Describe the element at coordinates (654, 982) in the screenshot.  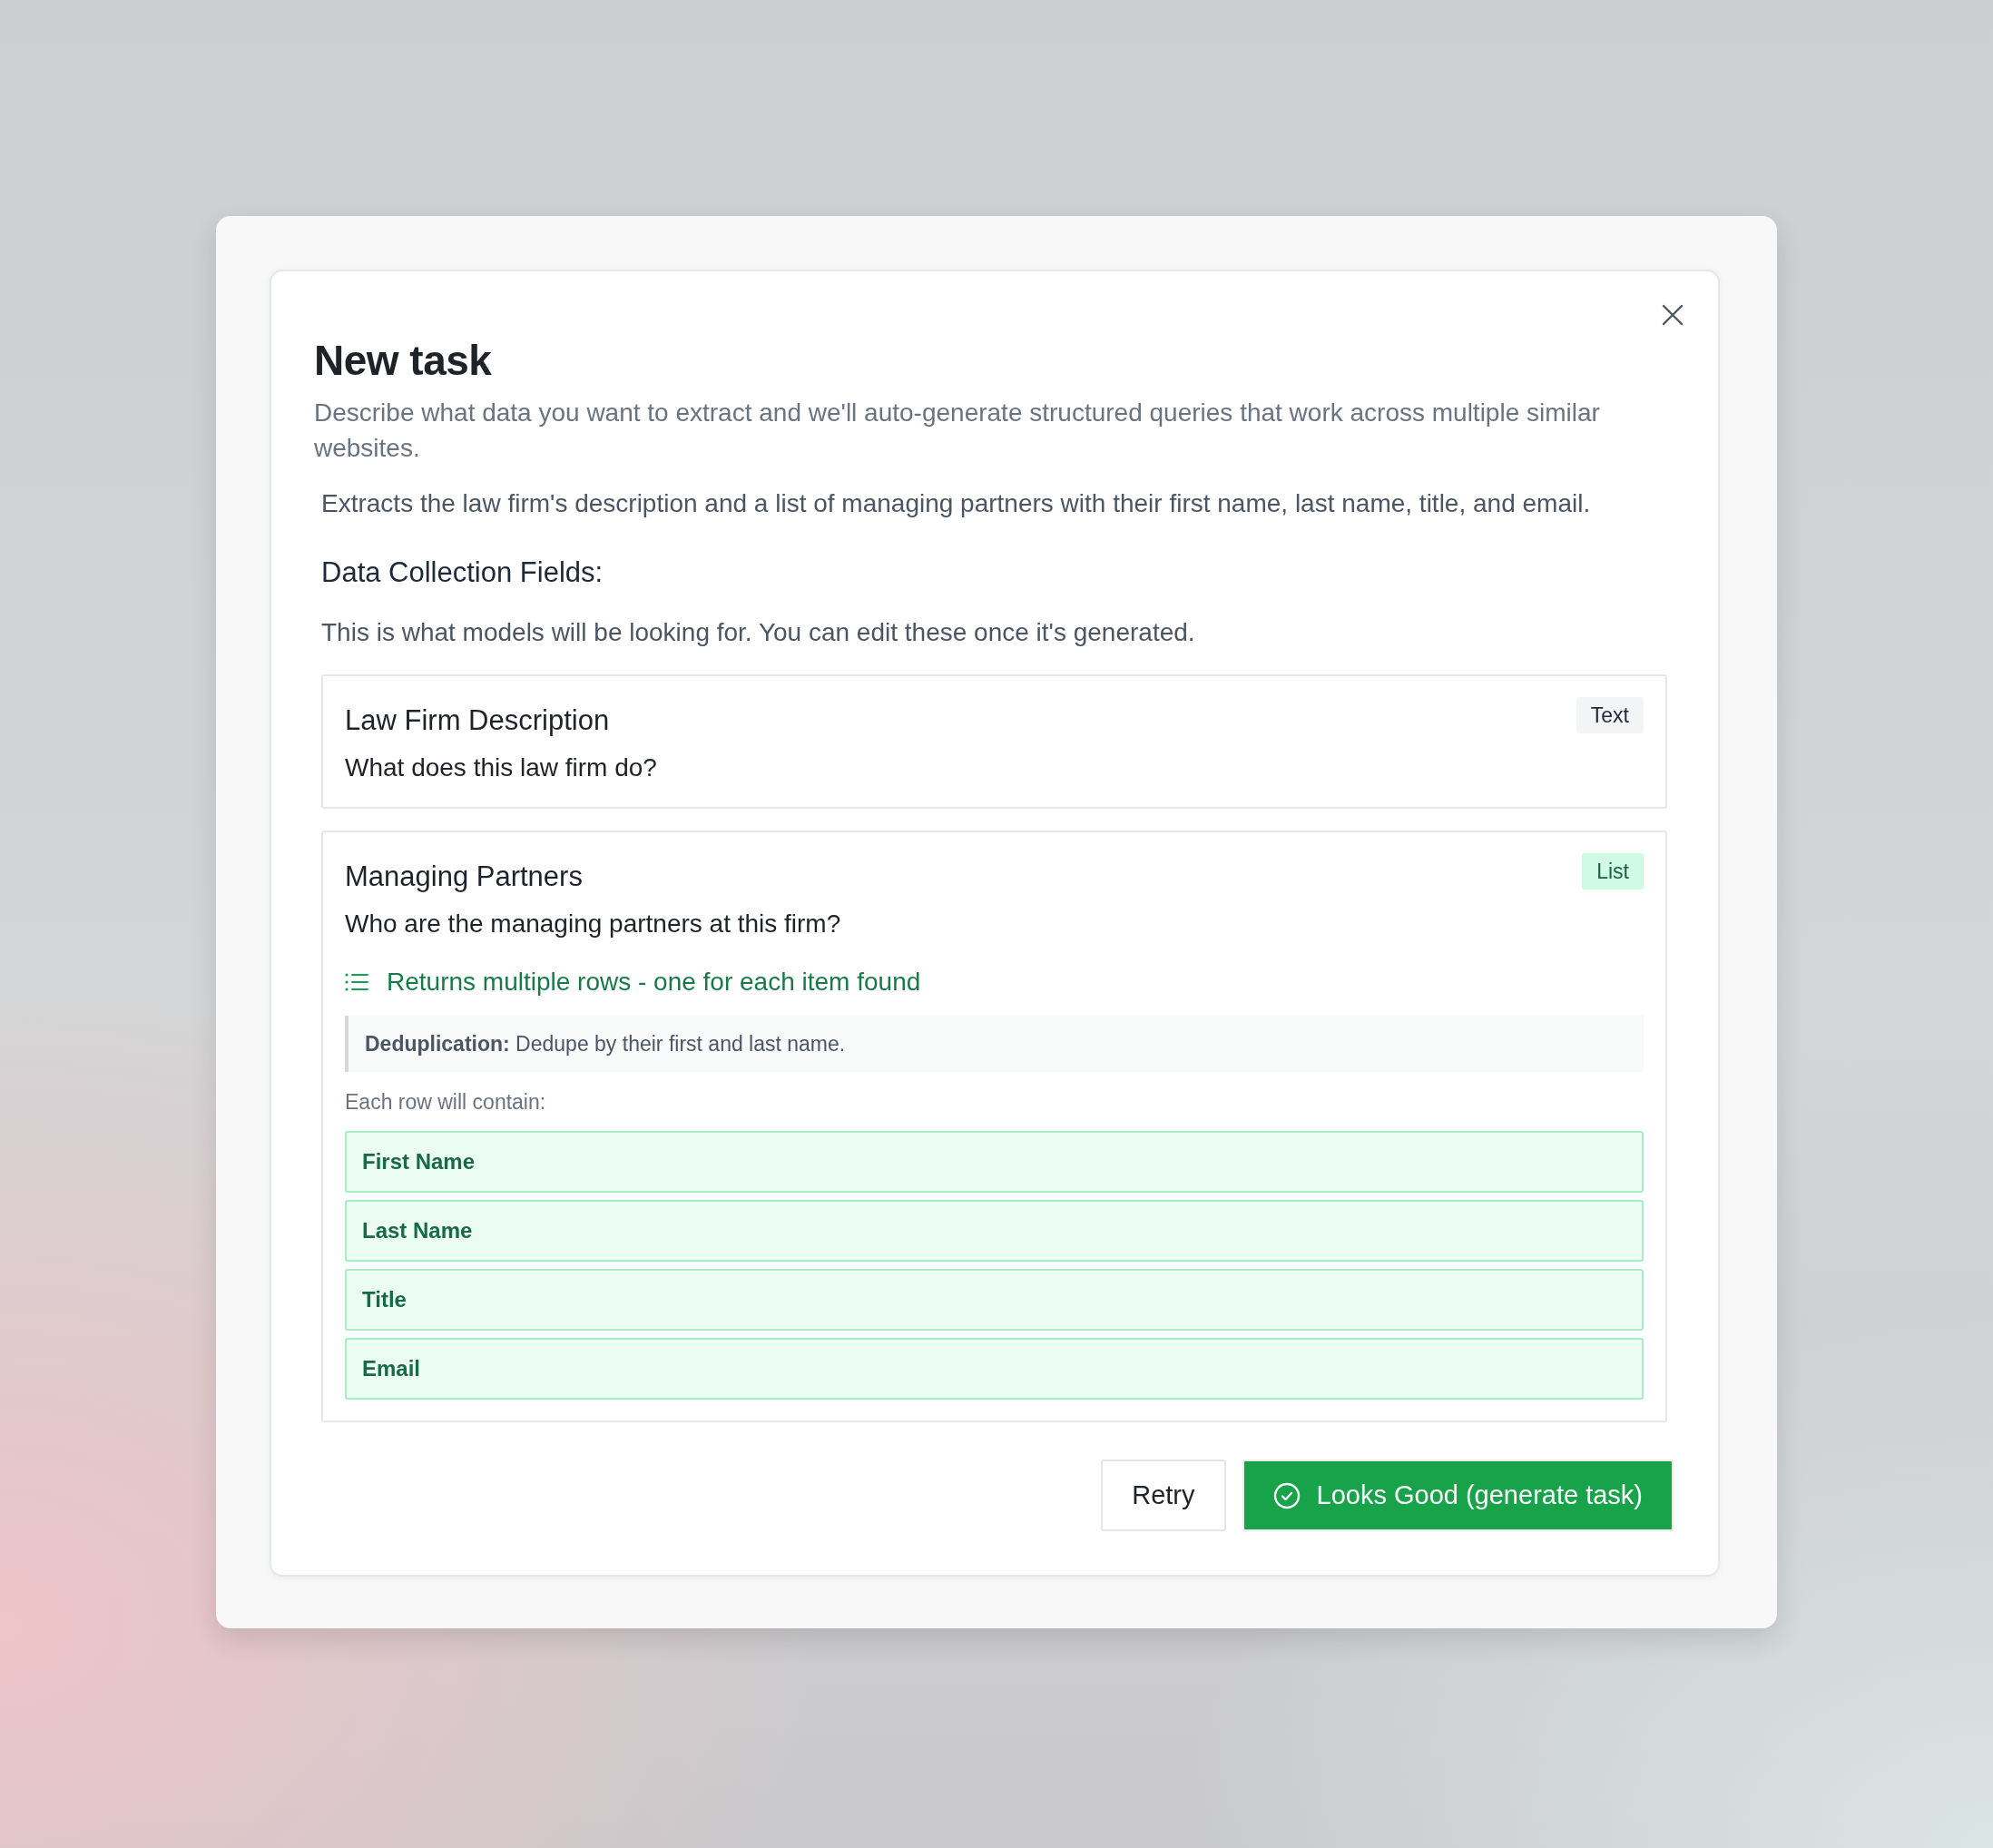
I see `returns-note: Returns multiple rows - one for each item found` at that location.